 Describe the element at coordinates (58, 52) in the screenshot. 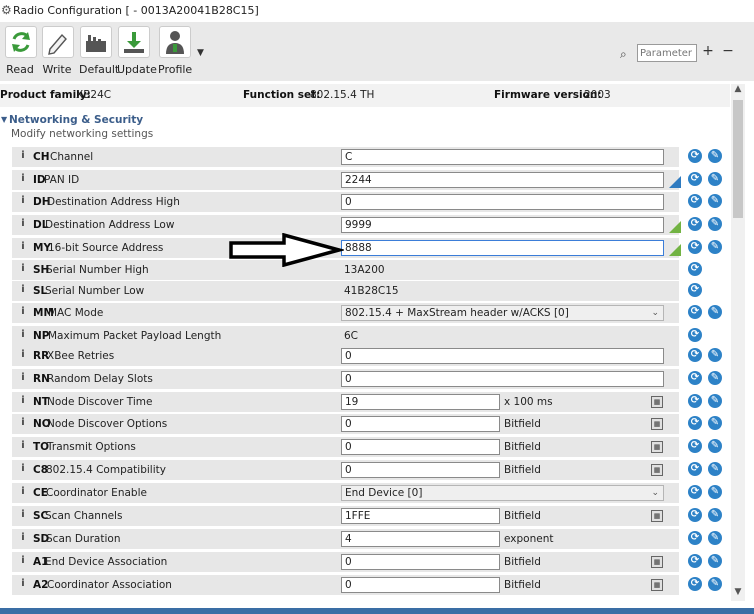

I see `write-button: Write` at that location.